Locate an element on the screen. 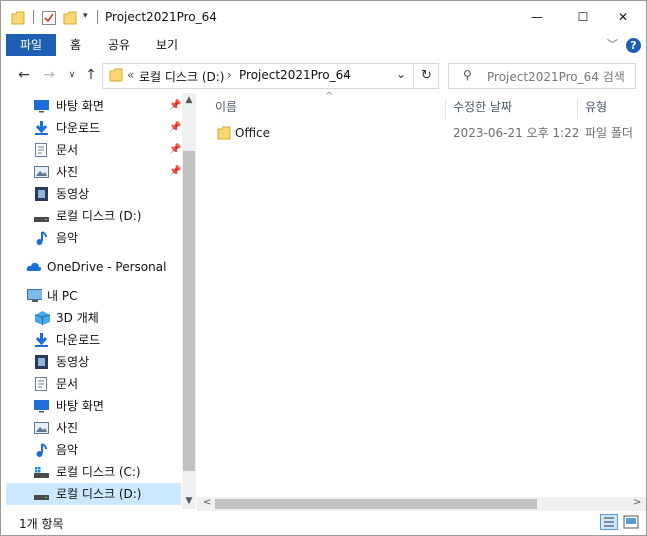  close-button: ✕ is located at coordinates (623, 17).